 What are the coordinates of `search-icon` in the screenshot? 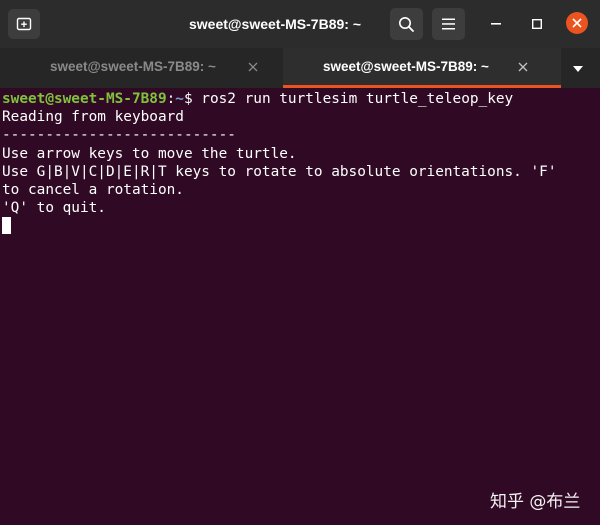 It's located at (406, 24).